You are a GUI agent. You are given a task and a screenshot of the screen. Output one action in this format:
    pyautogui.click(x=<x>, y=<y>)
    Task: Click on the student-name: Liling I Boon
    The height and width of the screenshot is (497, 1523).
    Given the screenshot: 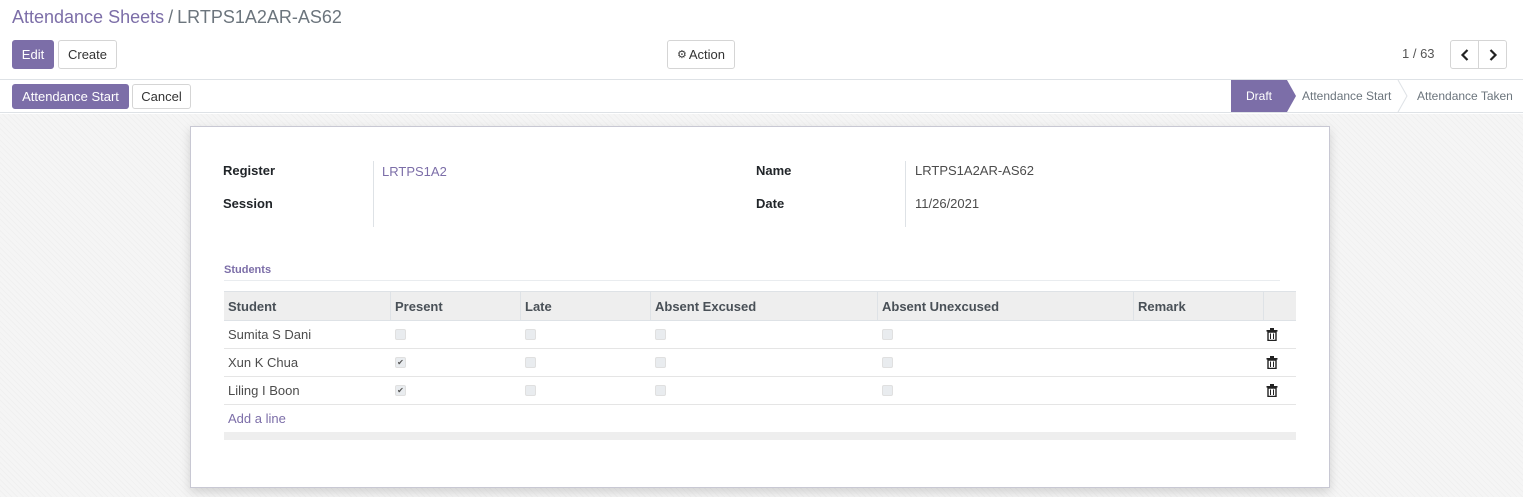 What is the action you would take?
    pyautogui.click(x=307, y=390)
    